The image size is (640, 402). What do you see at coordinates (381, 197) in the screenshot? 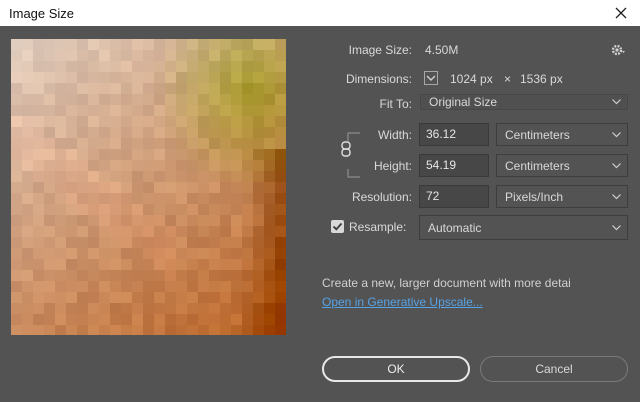
I see `resolution-label: Resolution:` at bounding box center [381, 197].